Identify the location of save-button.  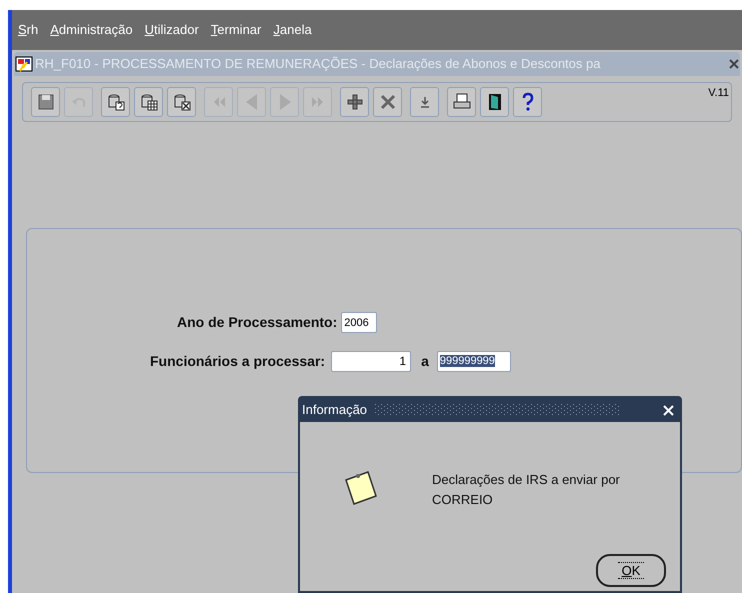
(45, 102).